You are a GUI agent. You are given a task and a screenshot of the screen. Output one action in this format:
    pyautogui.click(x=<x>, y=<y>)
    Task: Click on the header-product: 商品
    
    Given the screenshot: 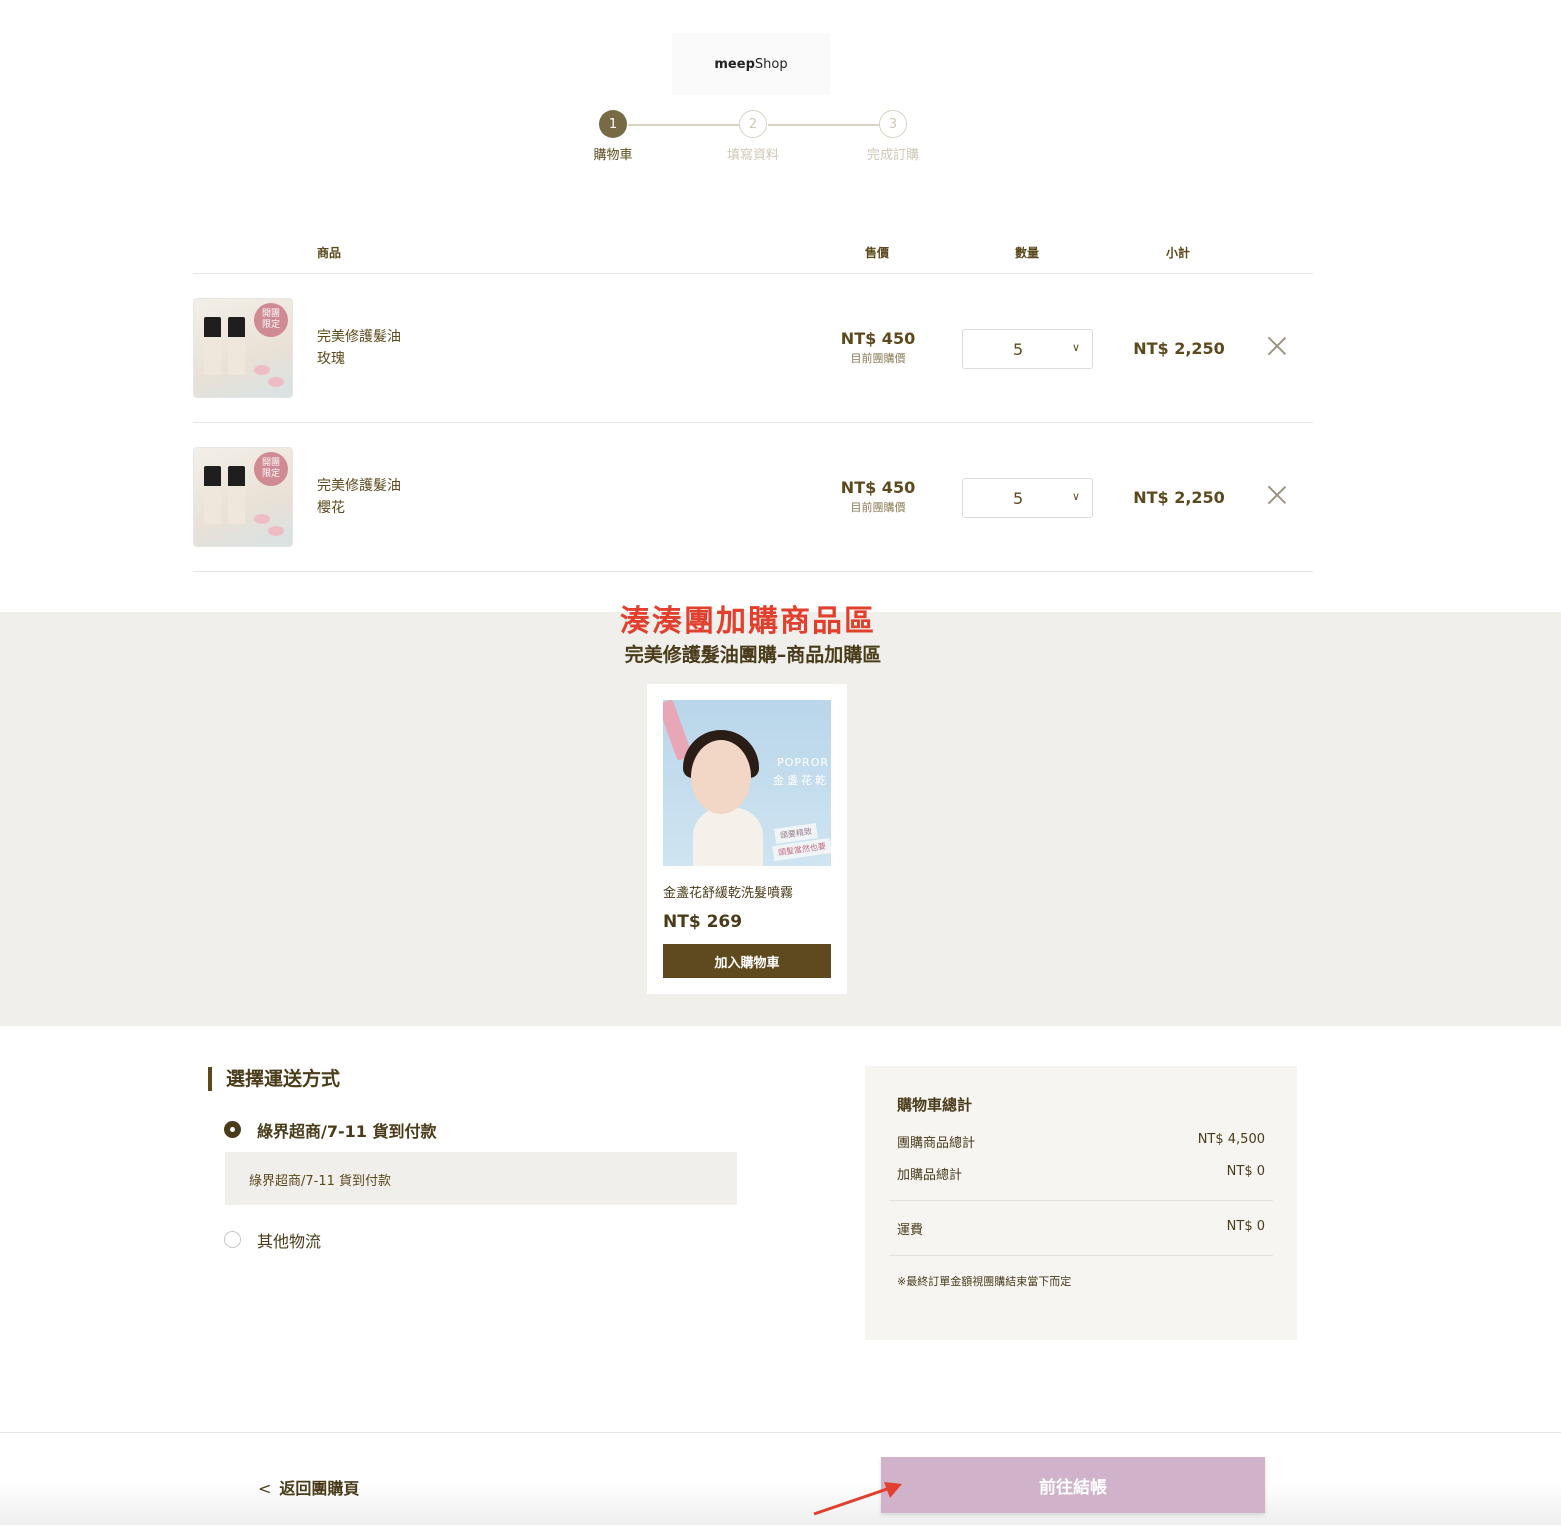 What is the action you would take?
    pyautogui.click(x=329, y=253)
    